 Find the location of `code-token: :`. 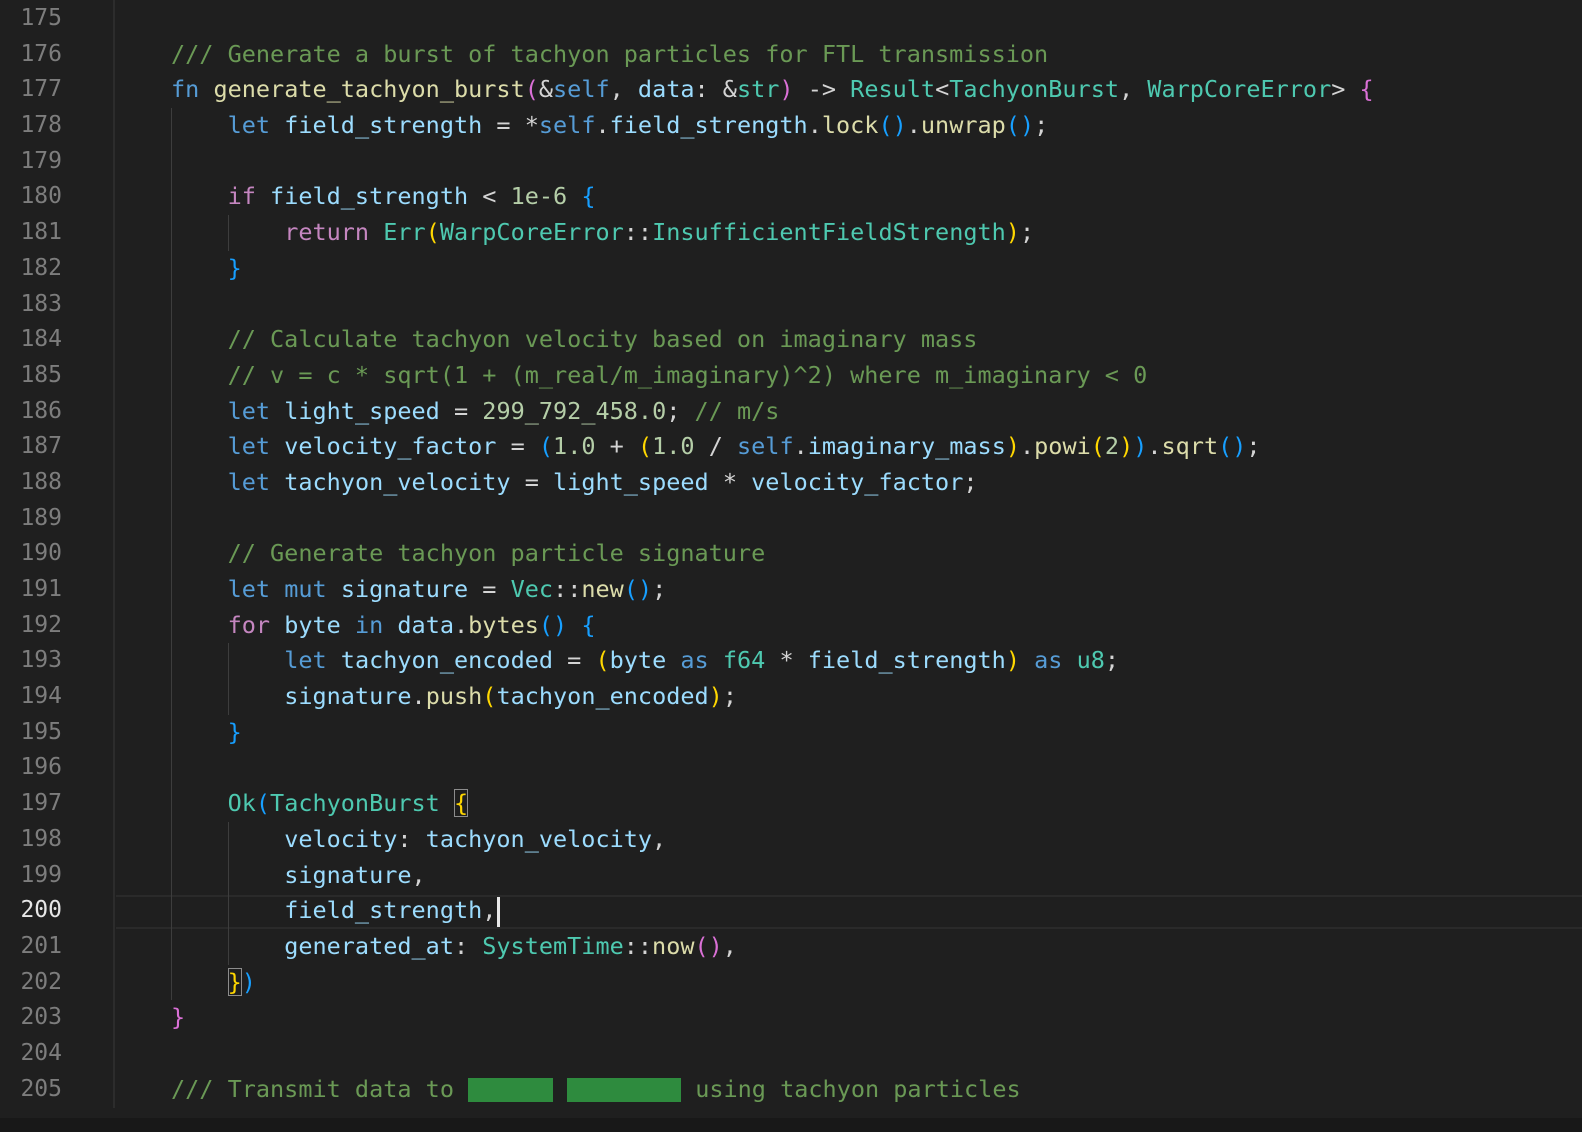

code-token: : is located at coordinates (468, 945).